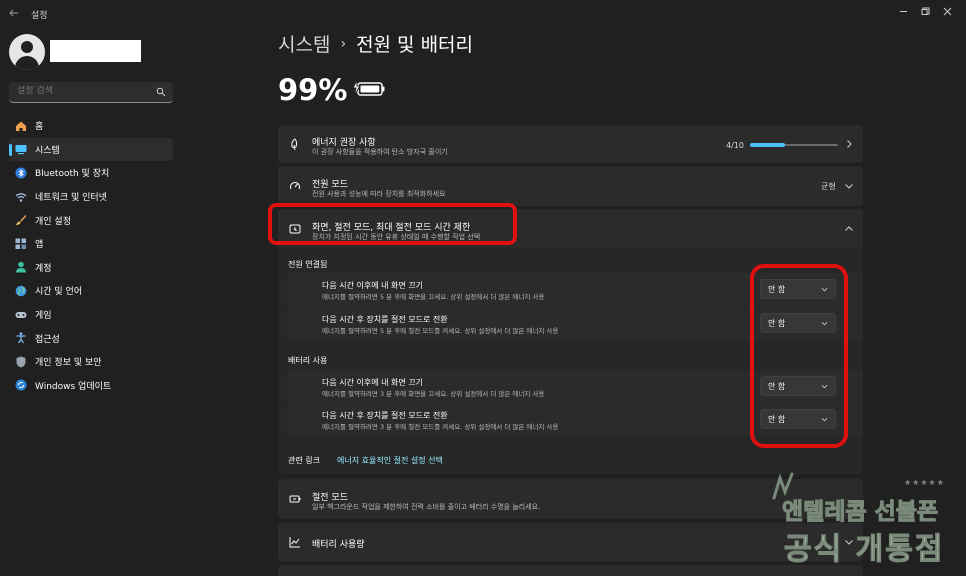 The image size is (966, 576). Describe the element at coordinates (483, 14) in the screenshot. I see `title-bar: 설정` at that location.